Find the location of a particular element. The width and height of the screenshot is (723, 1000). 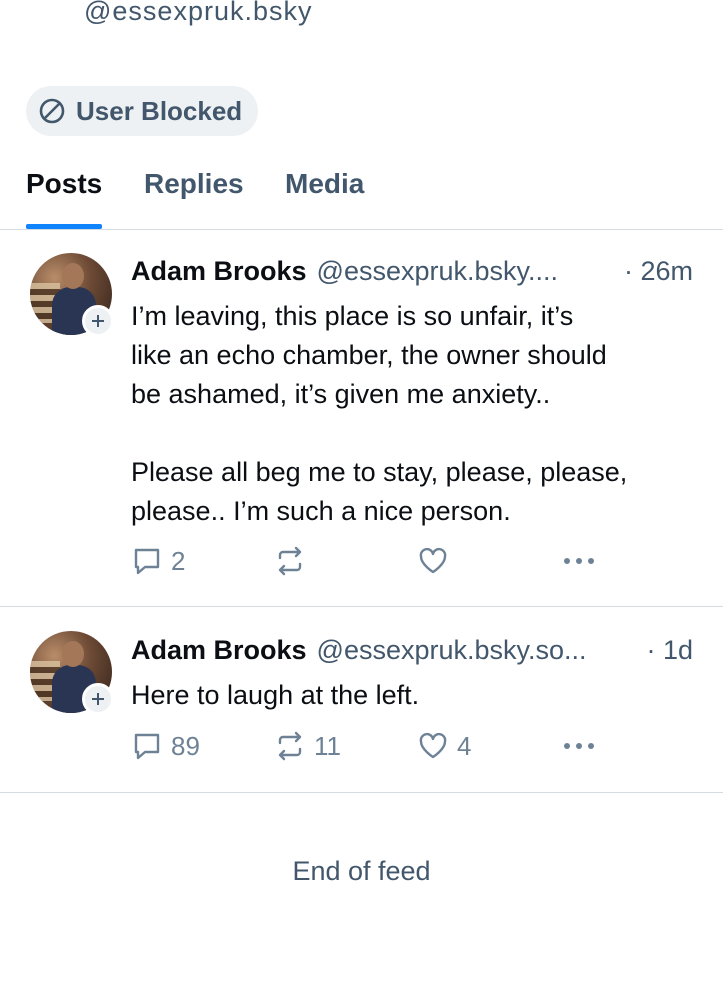

like-count: 4 is located at coordinates (464, 745).